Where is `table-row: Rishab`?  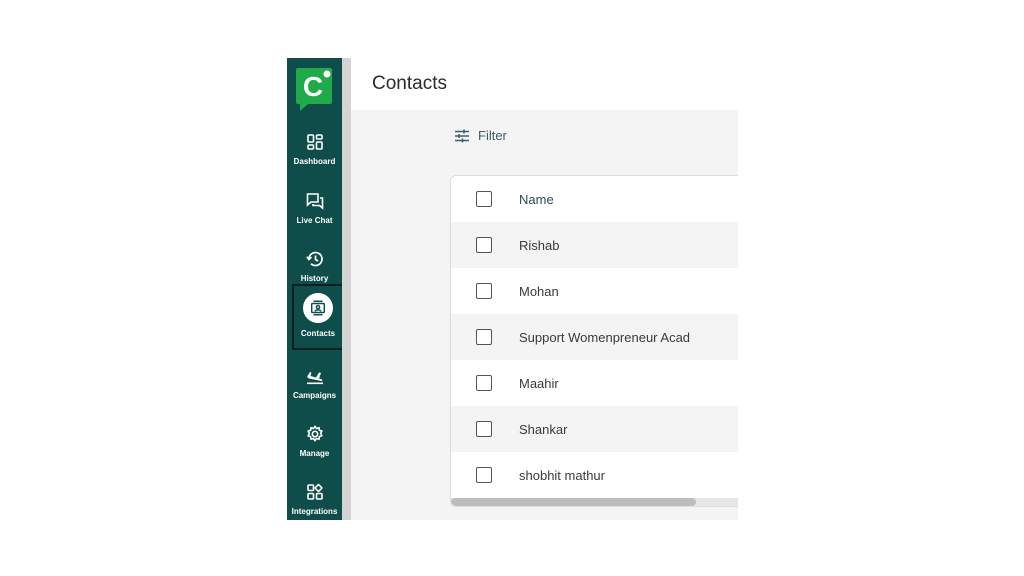
table-row: Rishab is located at coordinates (594, 245).